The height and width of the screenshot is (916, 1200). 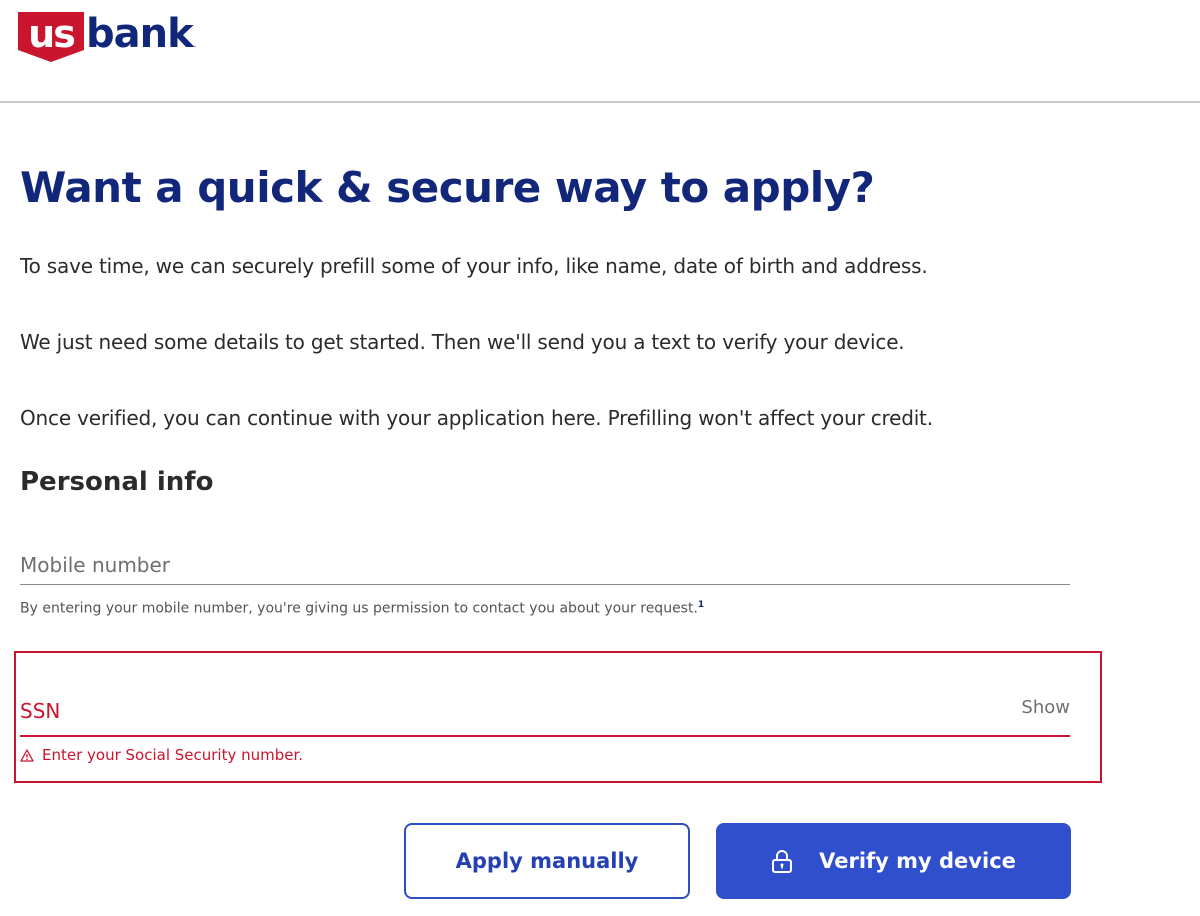 I want to click on lock-icon, so click(x=782, y=861).